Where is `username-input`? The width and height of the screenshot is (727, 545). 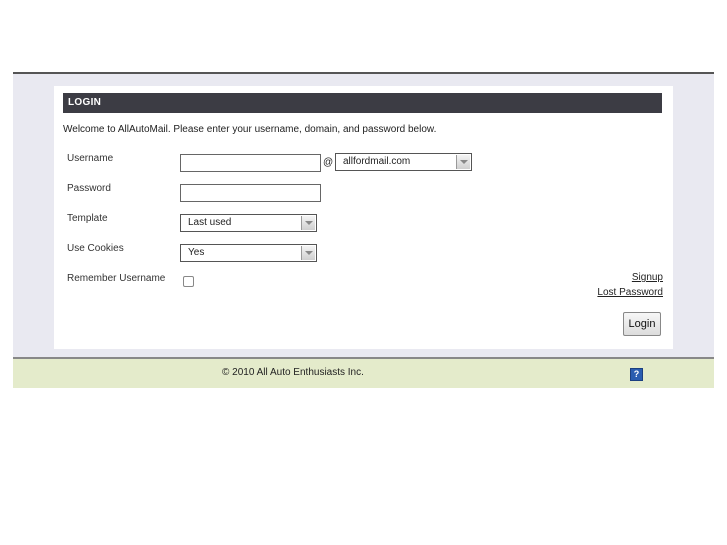
username-input is located at coordinates (250, 163).